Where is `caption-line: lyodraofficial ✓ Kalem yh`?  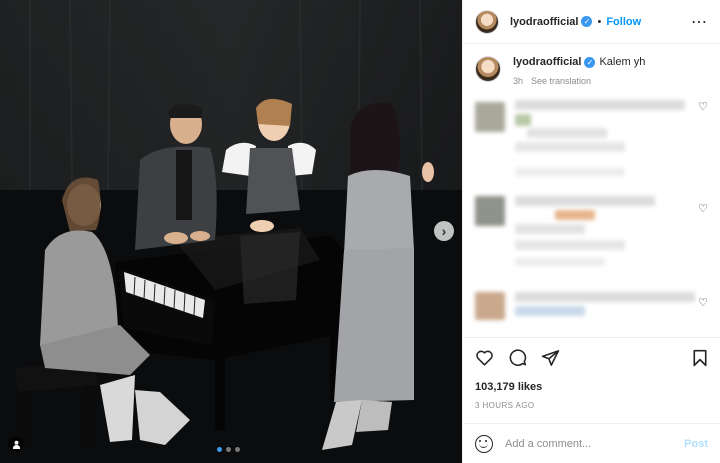
caption-line: lyodraofficial ✓ Kalem yh is located at coordinates (579, 62).